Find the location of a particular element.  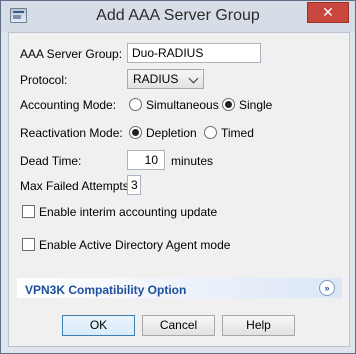

ok-button: OK is located at coordinates (98, 325).